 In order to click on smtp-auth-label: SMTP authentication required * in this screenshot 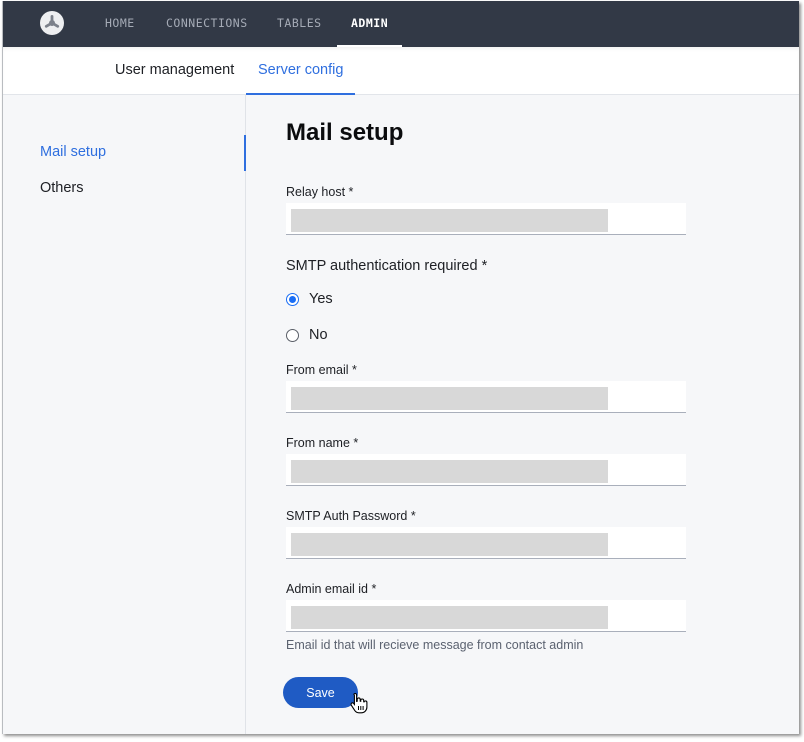, I will do `click(387, 266)`.